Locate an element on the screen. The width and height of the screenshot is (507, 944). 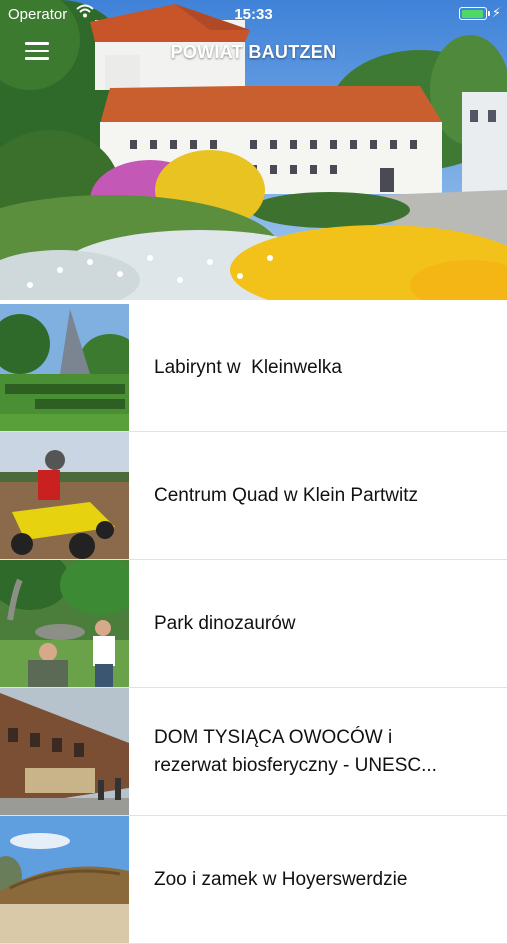
list-item-title: Labirynt w Kleinwelka is located at coordinates (248, 367).